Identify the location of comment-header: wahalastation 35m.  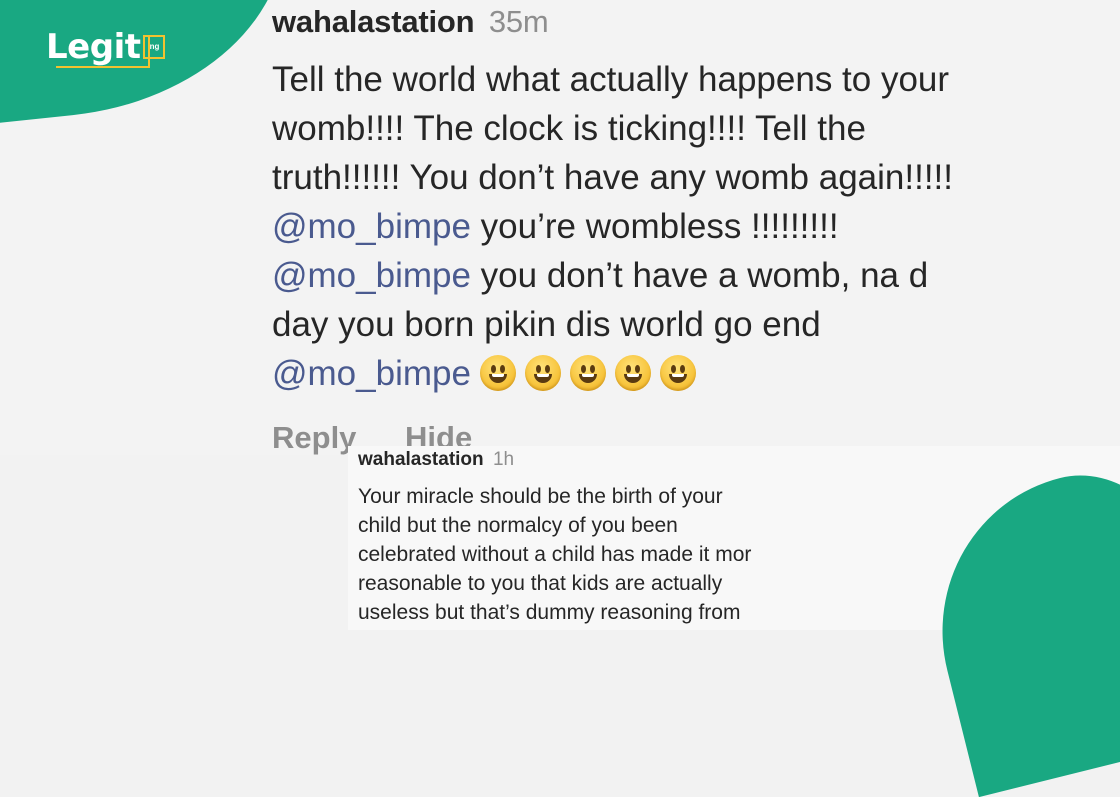
(410, 22).